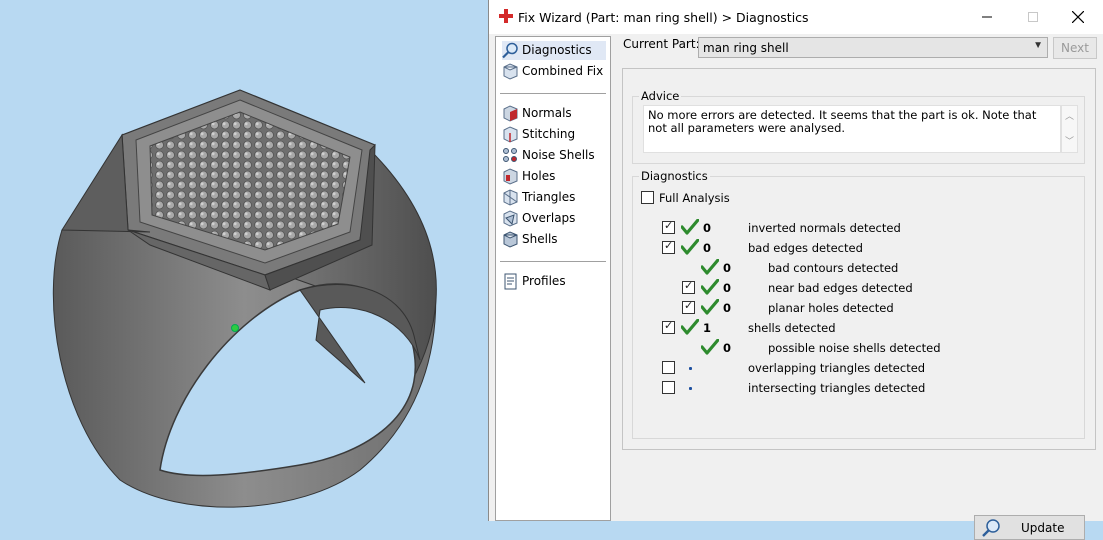 The width and height of the screenshot is (1103, 540). Describe the element at coordinates (831, 308) in the screenshot. I see `diagnostic-label: planar holes detected` at that location.